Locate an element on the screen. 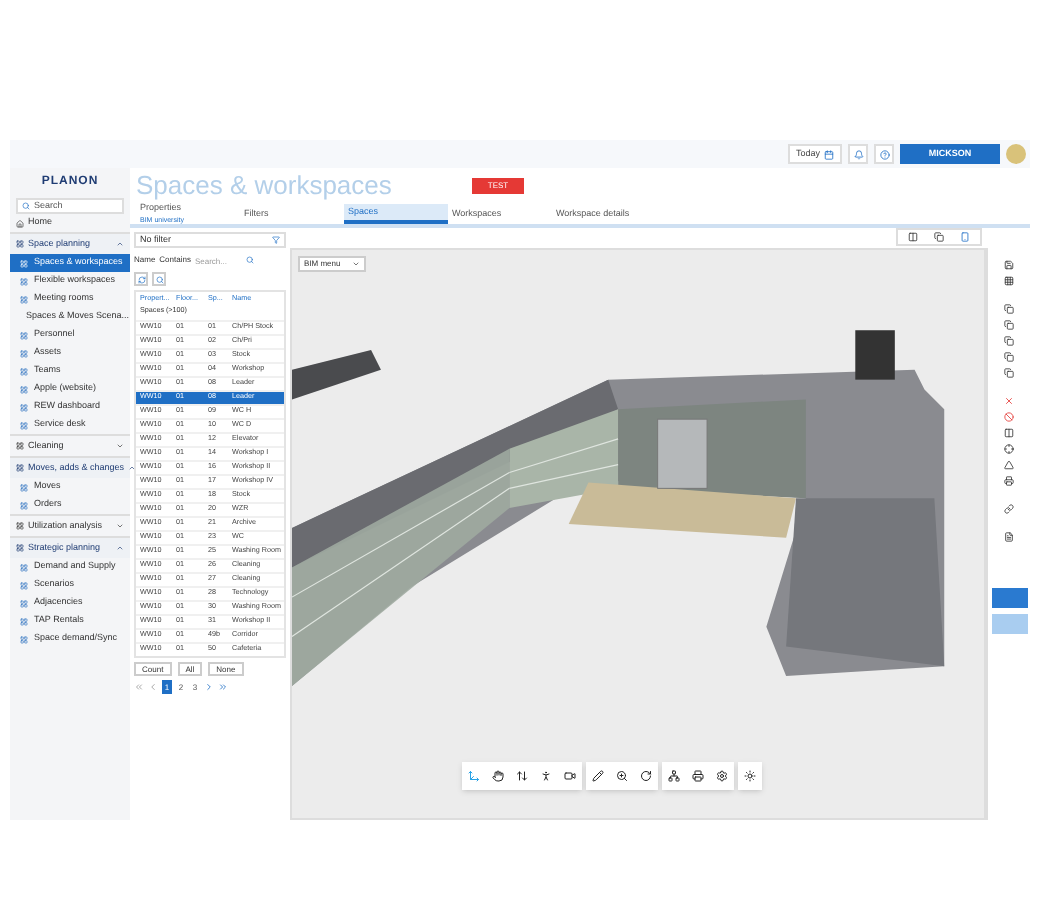 The height and width of the screenshot is (912, 1040). split-view-icon is located at coordinates (913, 237).